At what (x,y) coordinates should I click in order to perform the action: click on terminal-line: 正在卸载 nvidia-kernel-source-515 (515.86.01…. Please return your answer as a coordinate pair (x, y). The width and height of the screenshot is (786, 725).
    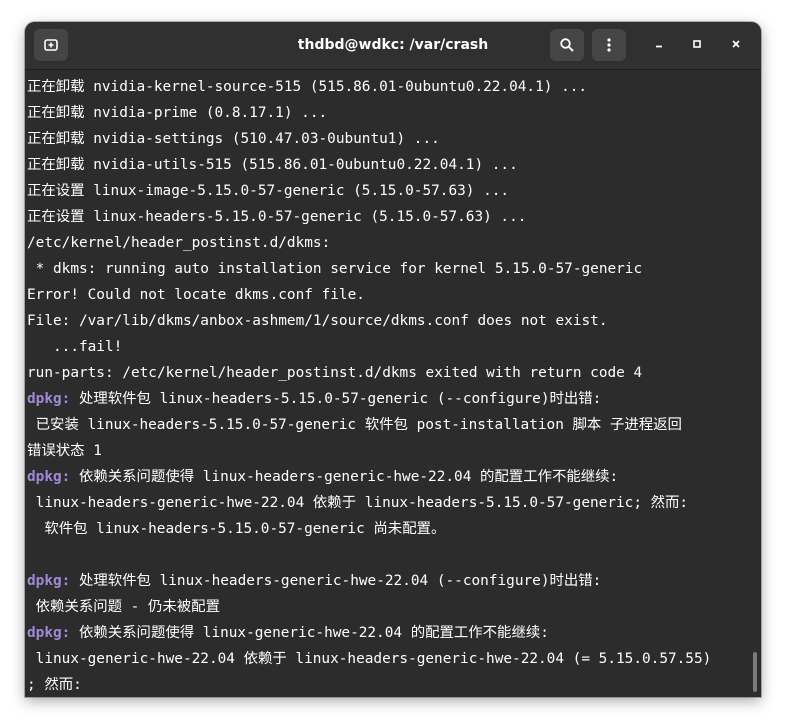
    Looking at the image, I should click on (388, 87).